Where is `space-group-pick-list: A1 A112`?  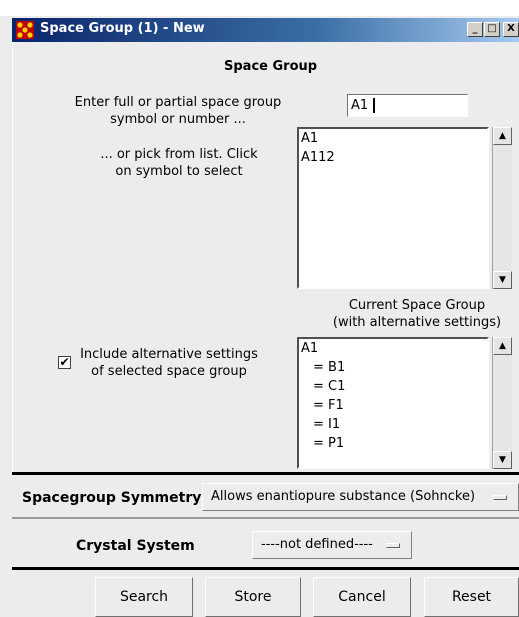 space-group-pick-list: A1 A112 is located at coordinates (393, 208).